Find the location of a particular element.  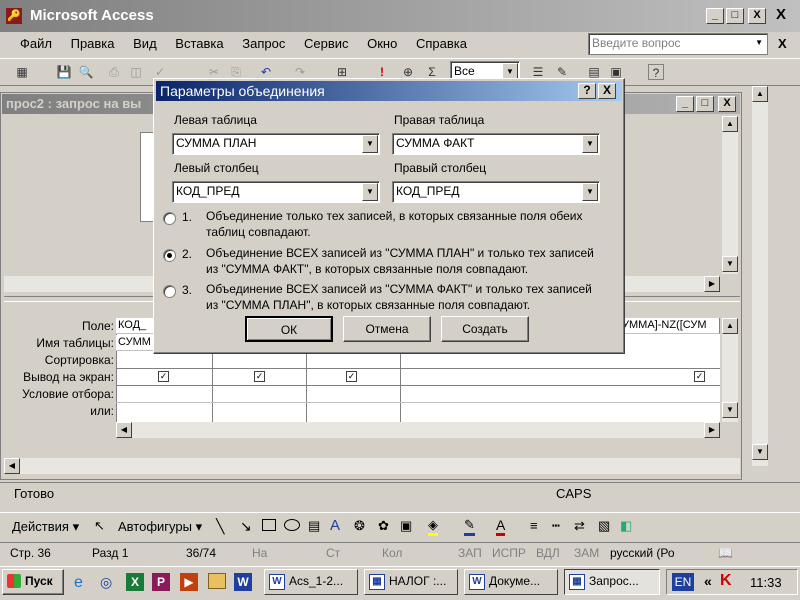

menu-view: Вид is located at coordinates (145, 44).